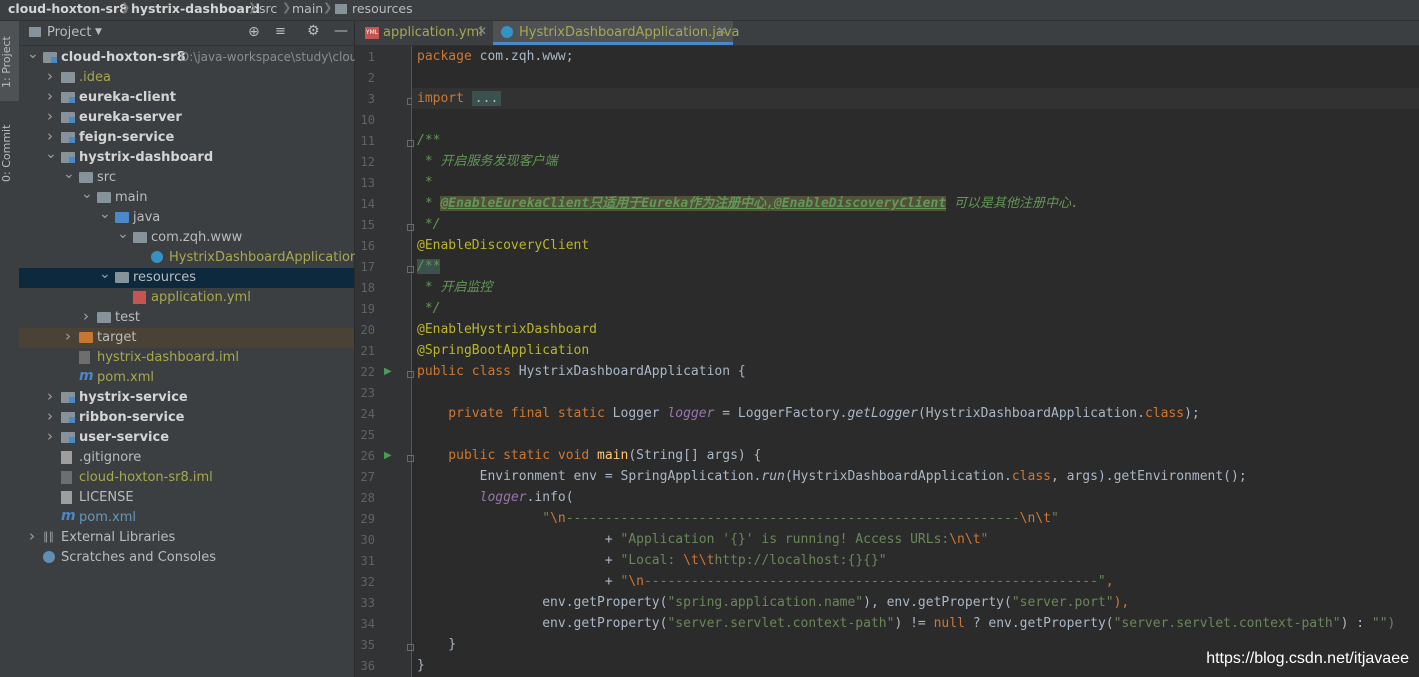 The width and height of the screenshot is (1419, 677). I want to click on gear-icon: ⚙, so click(313, 31).